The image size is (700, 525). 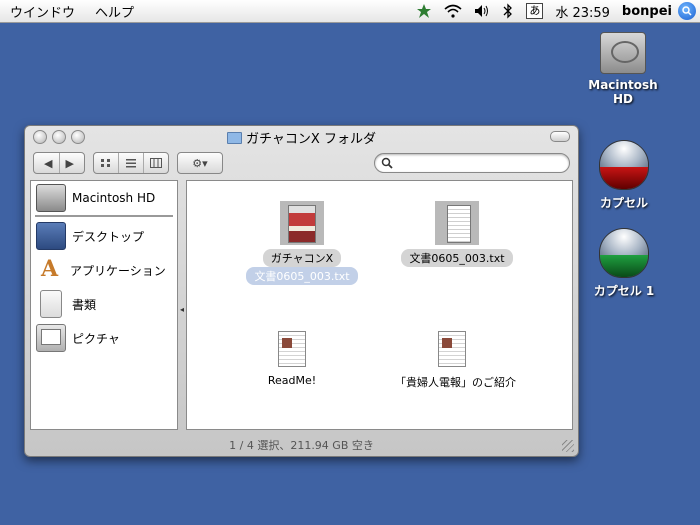 What do you see at coordinates (350, 11) in the screenshot?
I see `menu-bar: ウインドウ ヘルプ あ 水 23:59 bonpei` at bounding box center [350, 11].